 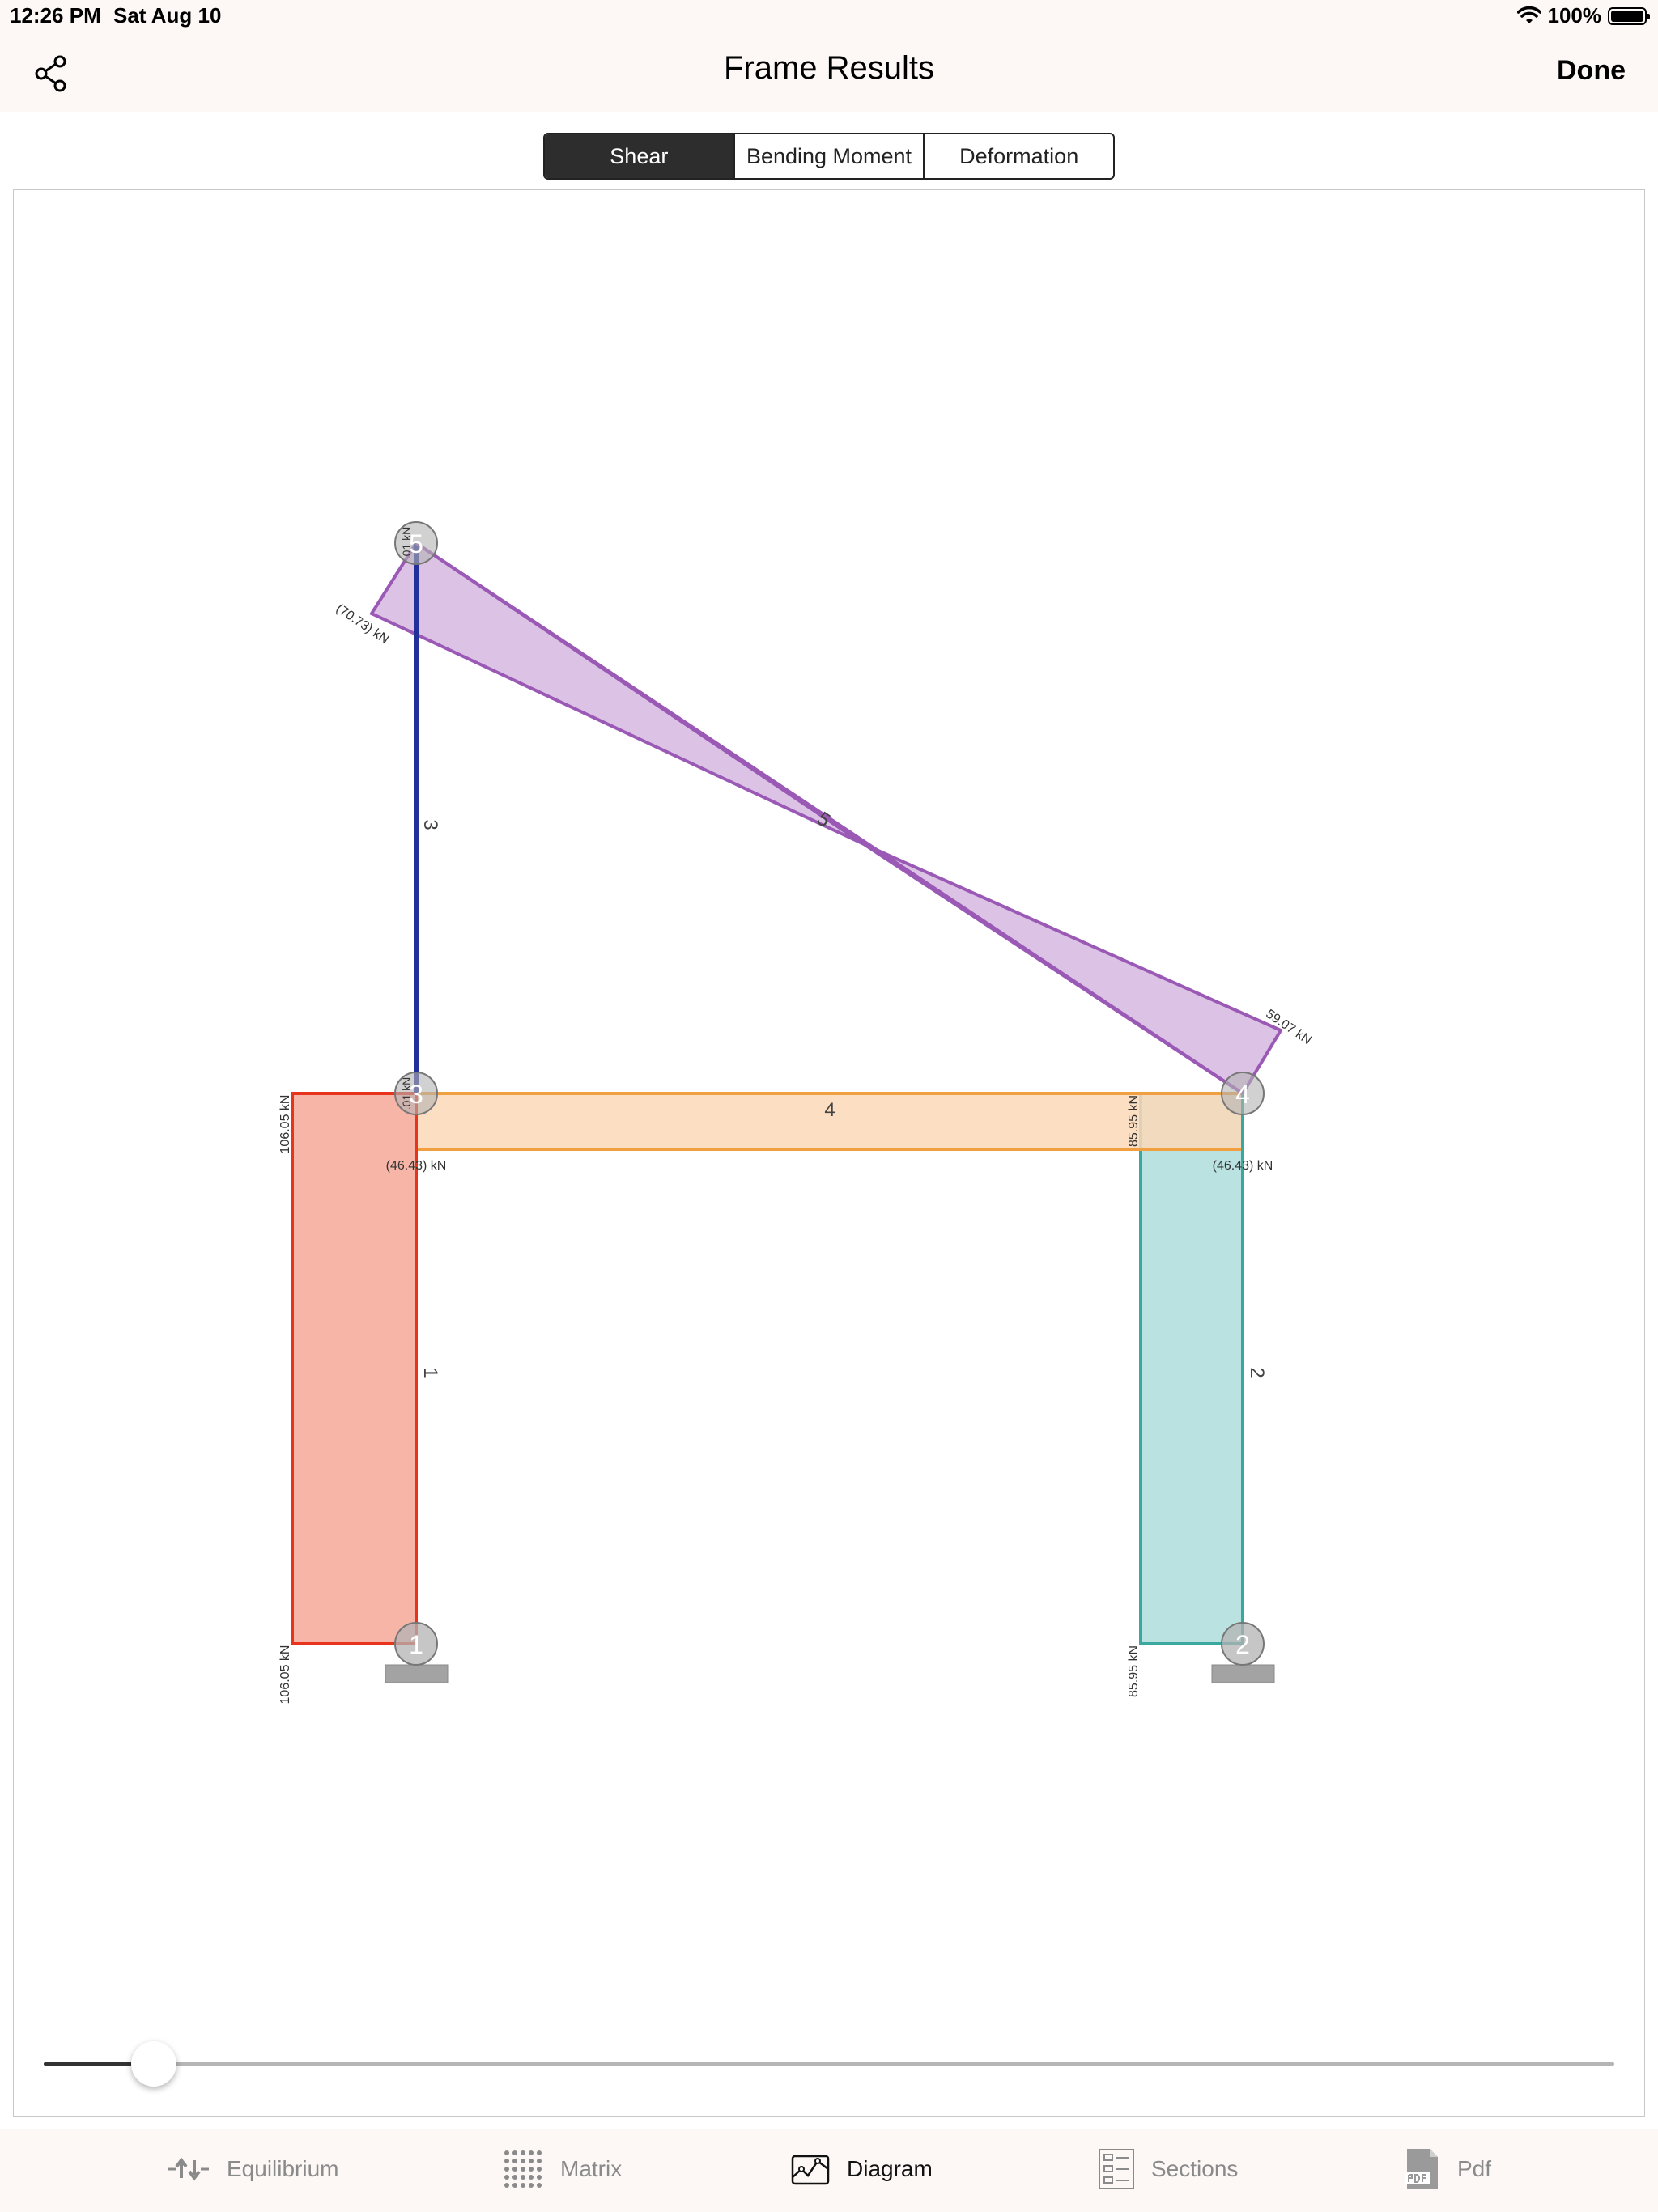 I want to click on status-indicators: 100%, so click(x=1583, y=15).